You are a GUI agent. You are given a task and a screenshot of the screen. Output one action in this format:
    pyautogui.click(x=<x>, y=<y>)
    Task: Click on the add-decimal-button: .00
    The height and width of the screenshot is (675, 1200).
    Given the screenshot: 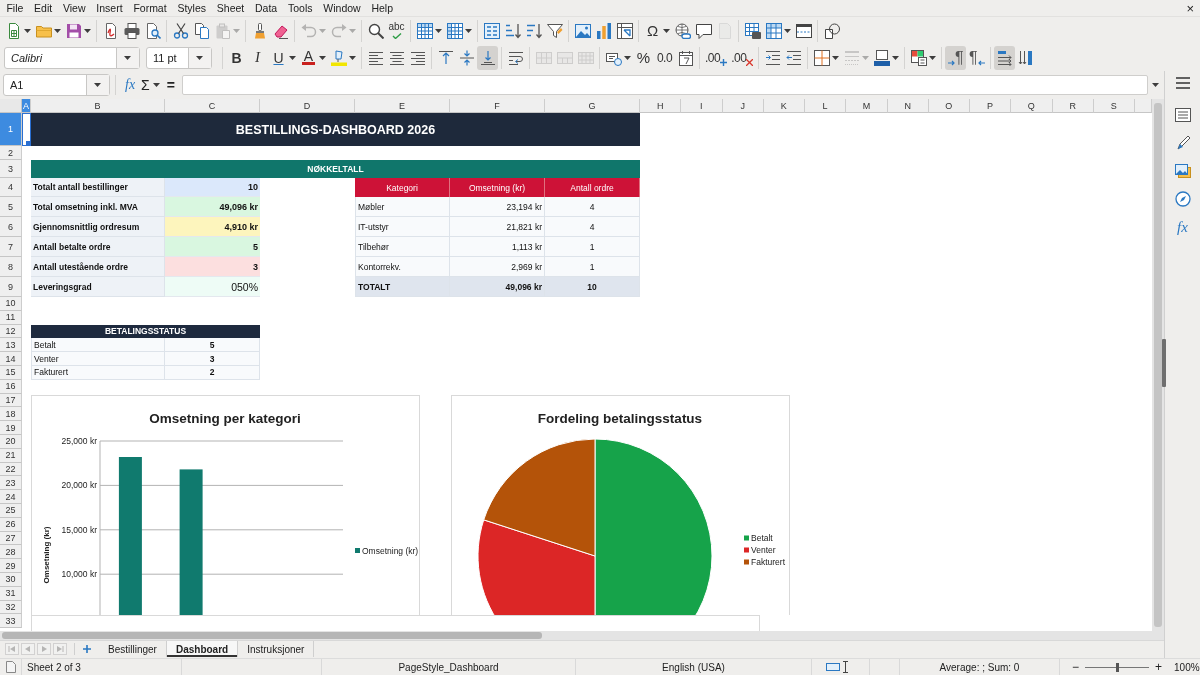 What is the action you would take?
    pyautogui.click(x=716, y=57)
    